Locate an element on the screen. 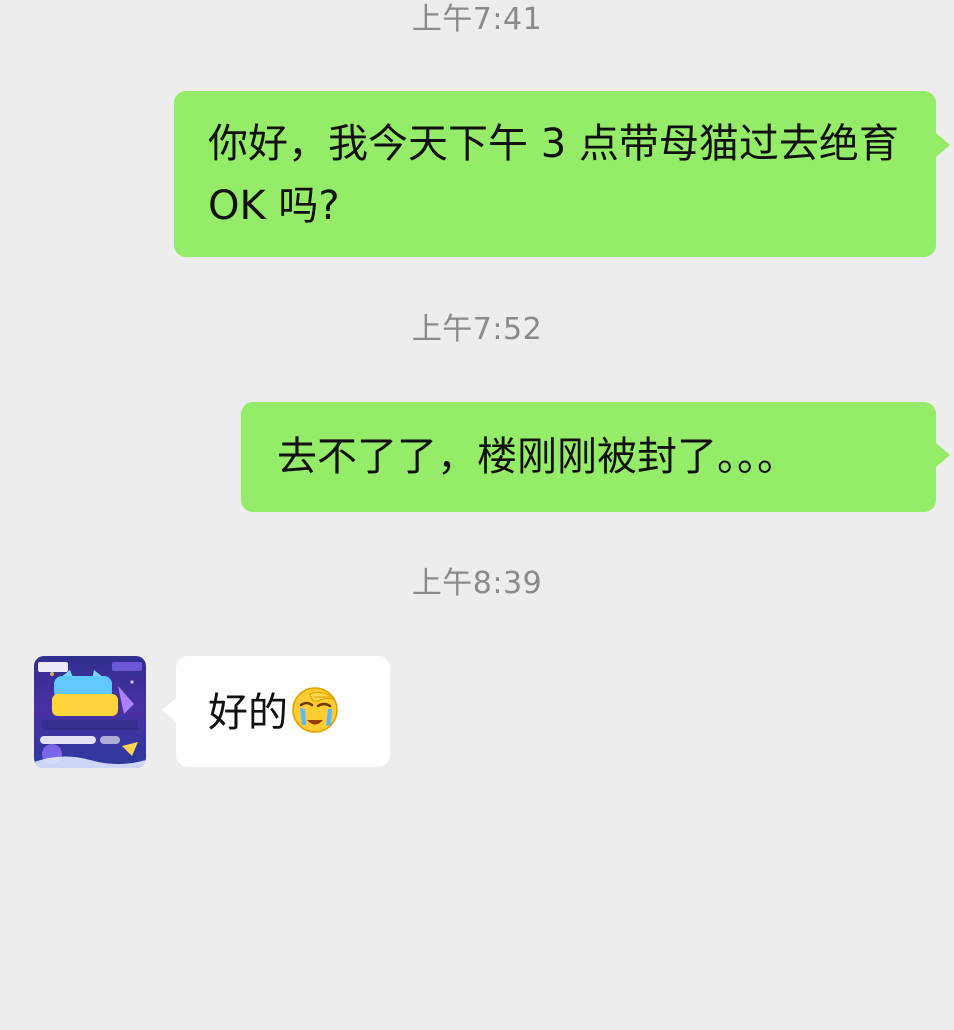 The height and width of the screenshot is (1030, 954). message-text: 你好，我今天下午 3 点带母猫过去绝育 OK 吗? is located at coordinates (553, 175).